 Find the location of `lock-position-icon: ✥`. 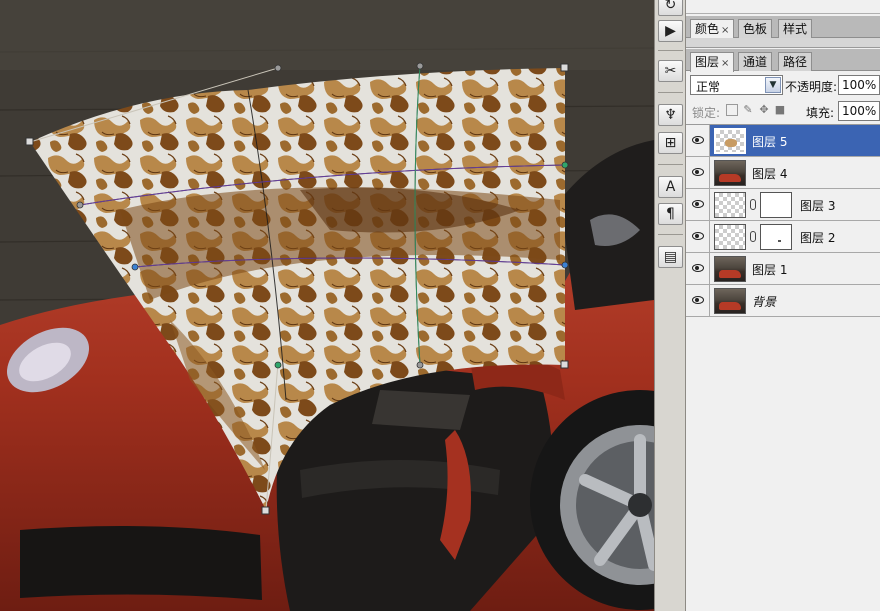

lock-position-icon: ✥ is located at coordinates (764, 110).